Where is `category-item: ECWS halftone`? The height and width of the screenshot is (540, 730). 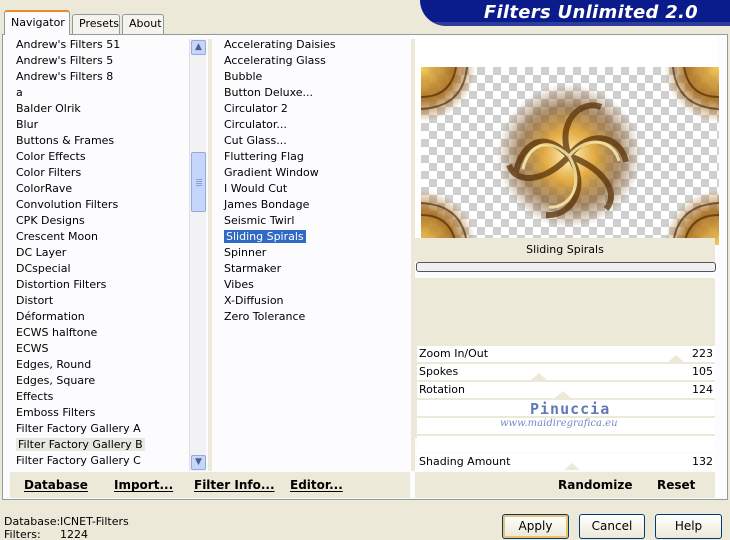
category-item: ECWS halftone is located at coordinates (102, 333).